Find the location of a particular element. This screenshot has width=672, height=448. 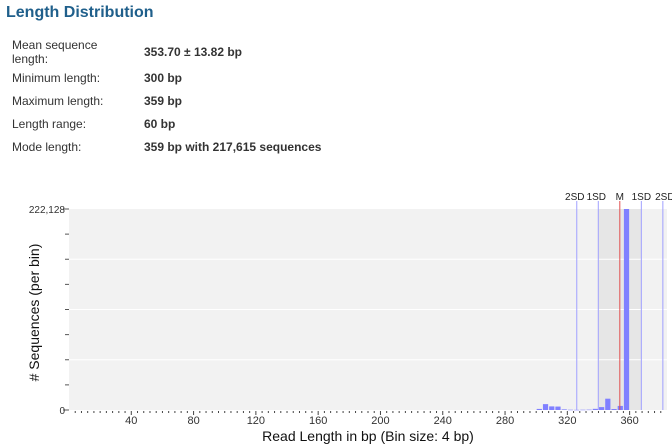

marker-label: M is located at coordinates (620, 197).